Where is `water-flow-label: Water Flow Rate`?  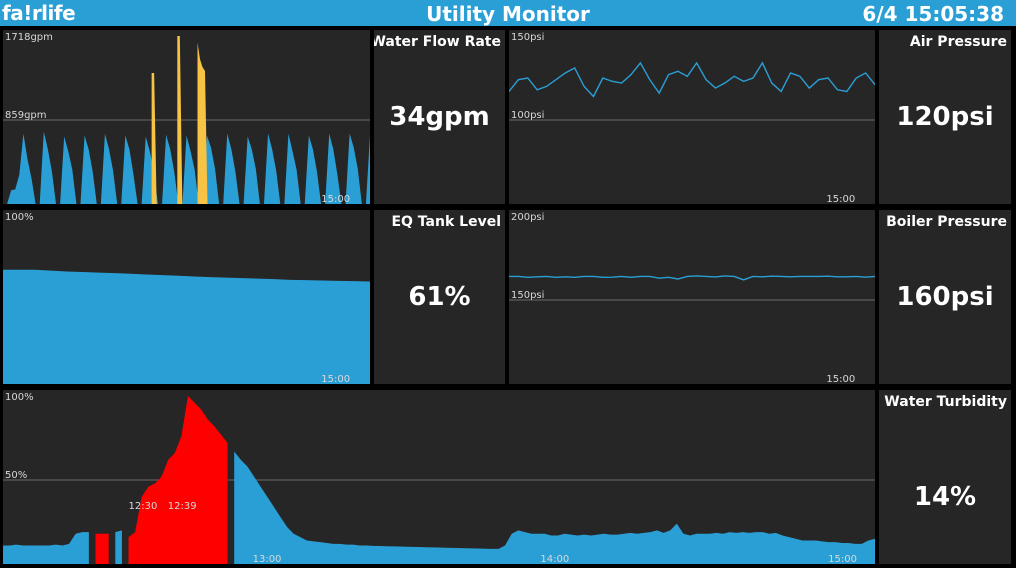 water-flow-label: Water Flow Rate is located at coordinates (437, 42).